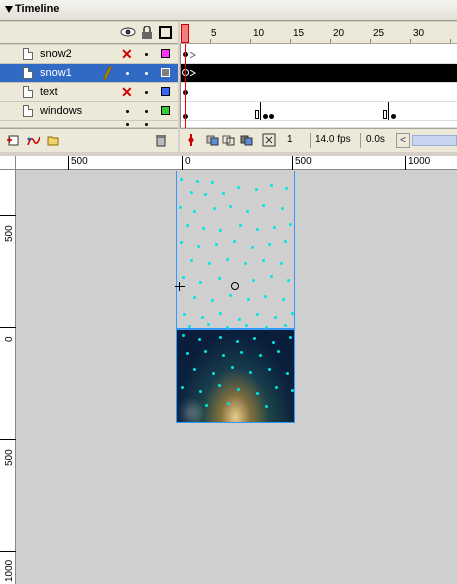  I want to click on frame-row-partial, so click(319, 124).